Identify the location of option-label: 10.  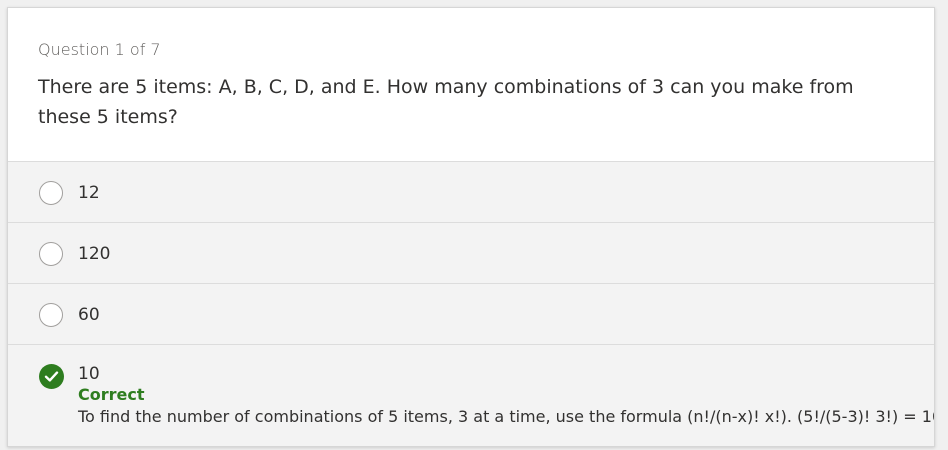
(89, 374).